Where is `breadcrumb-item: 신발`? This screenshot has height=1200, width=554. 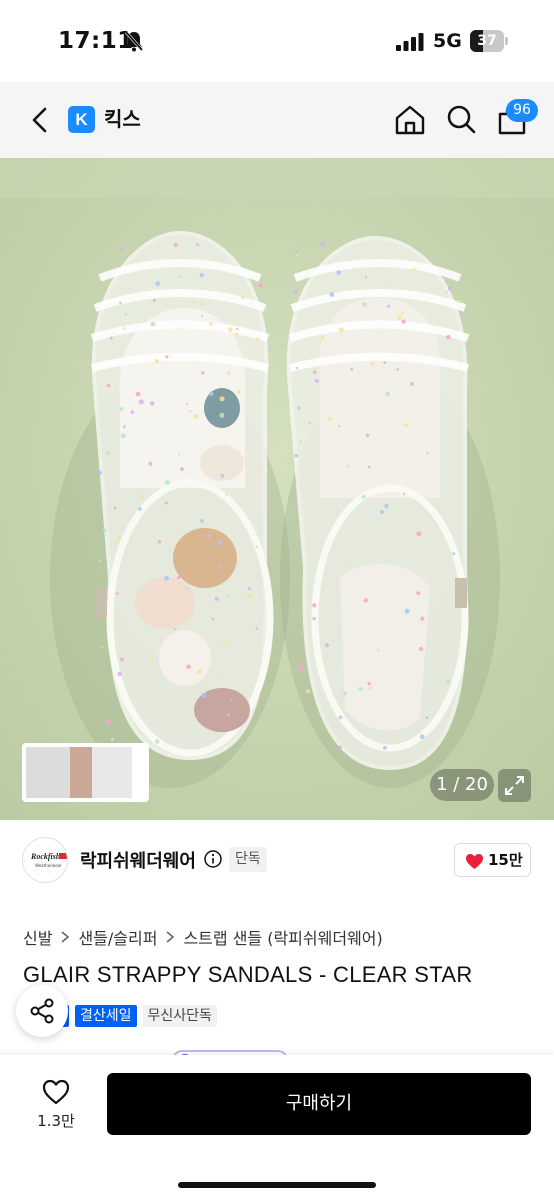 breadcrumb-item: 신발 is located at coordinates (37, 937).